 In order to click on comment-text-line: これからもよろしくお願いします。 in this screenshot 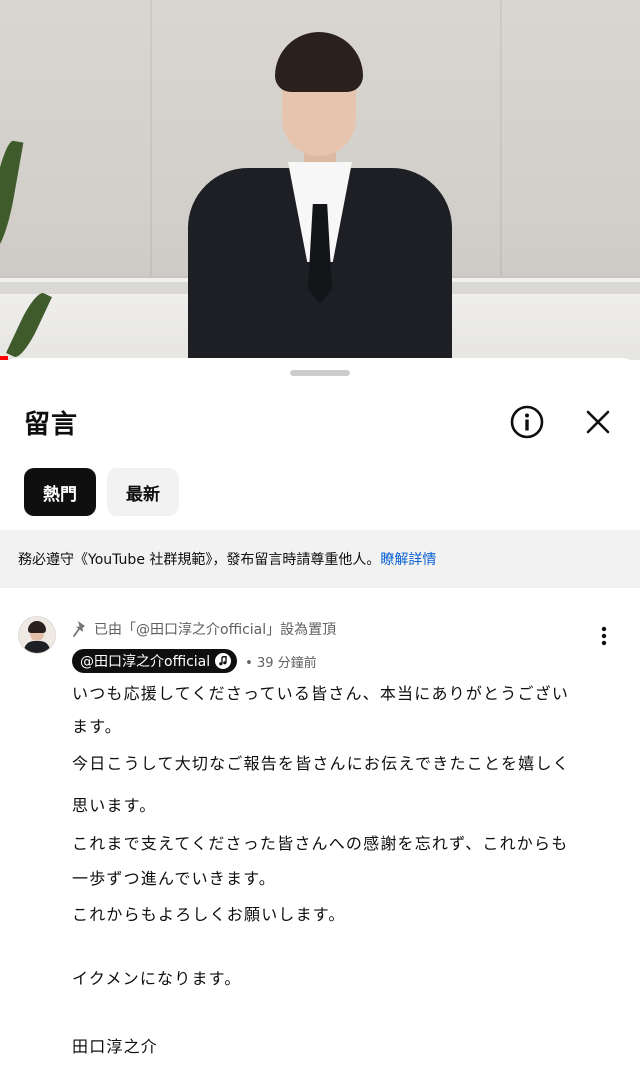, I will do `click(209, 914)`.